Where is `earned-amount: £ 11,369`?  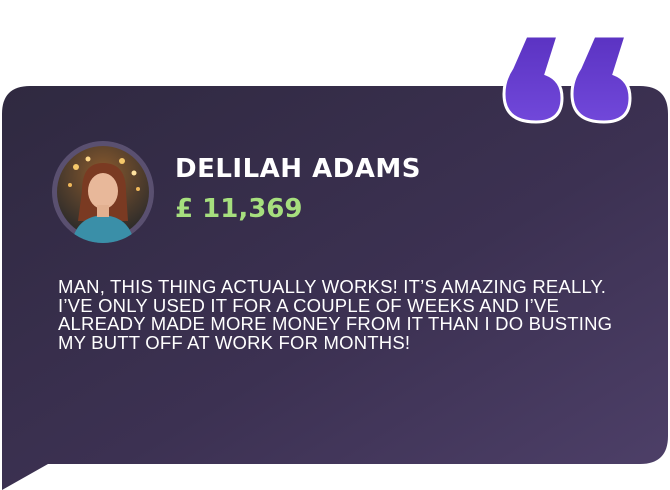 earned-amount: £ 11,369 is located at coordinates (239, 209).